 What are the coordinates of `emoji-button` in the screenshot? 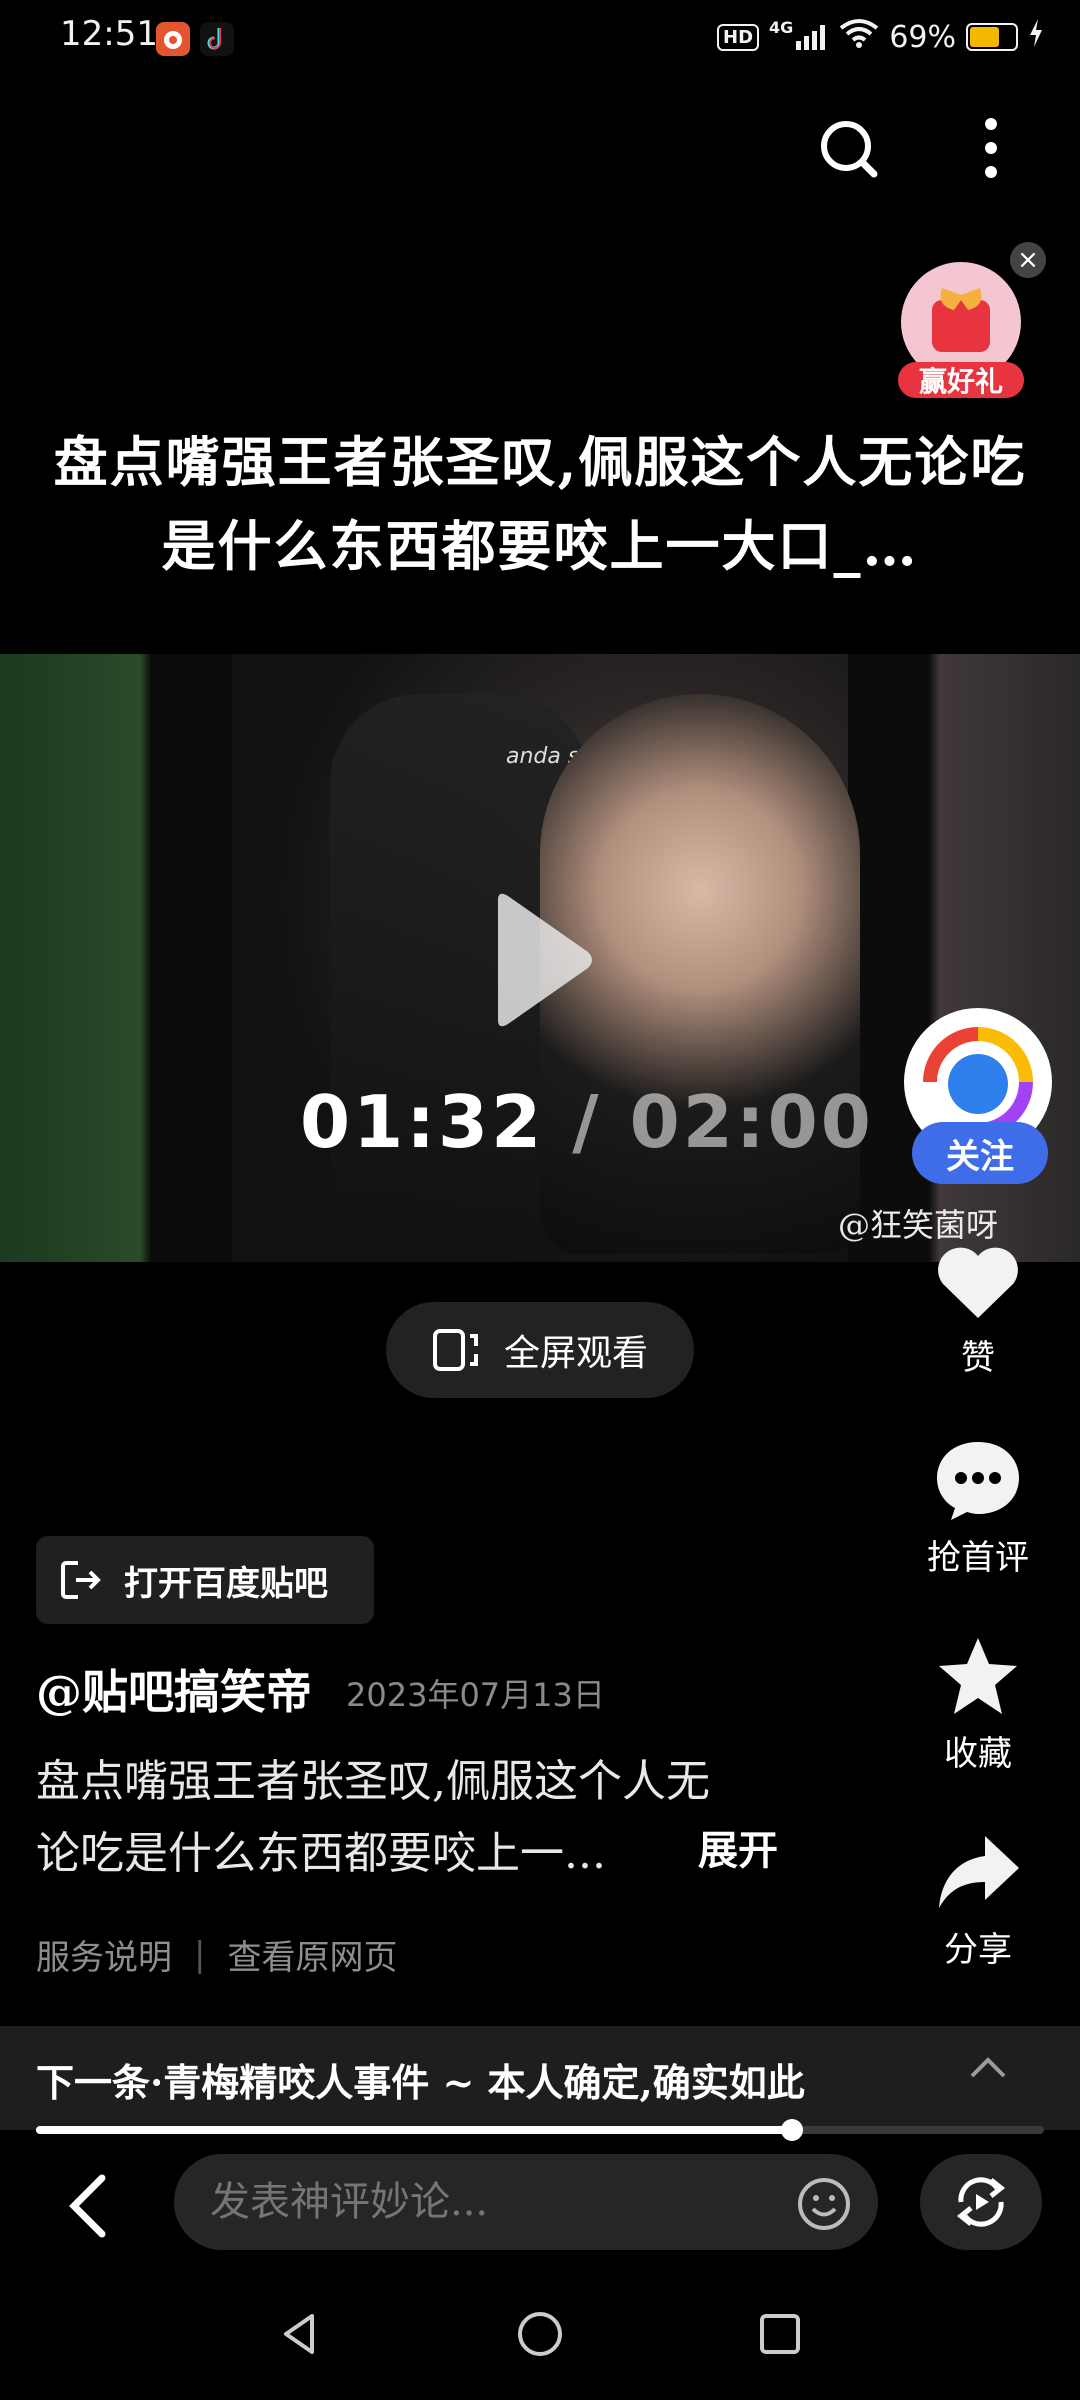 It's located at (824, 2204).